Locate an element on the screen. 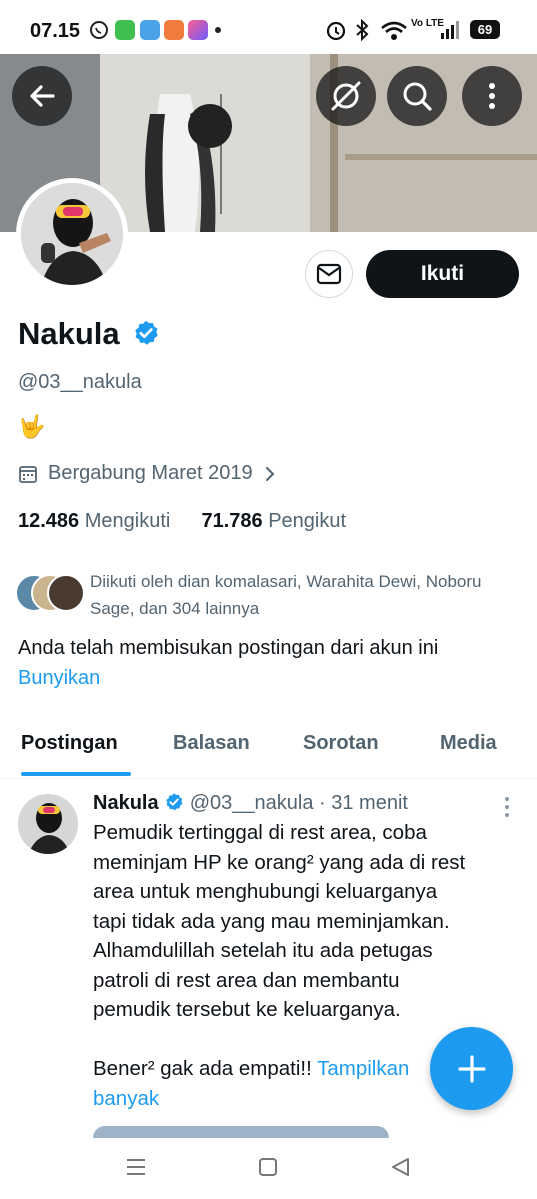 Image resolution: width=537 pixels, height=1199 pixels. profile-avatar is located at coordinates (72, 234).